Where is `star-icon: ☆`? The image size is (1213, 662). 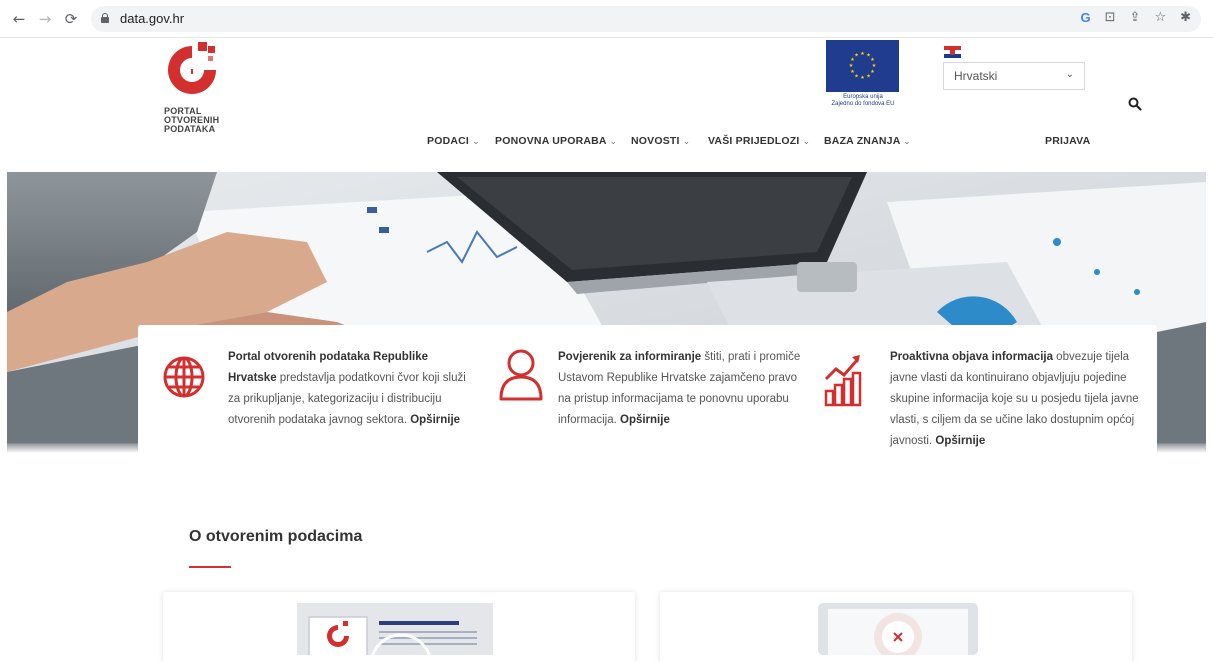 star-icon: ☆ is located at coordinates (1160, 17).